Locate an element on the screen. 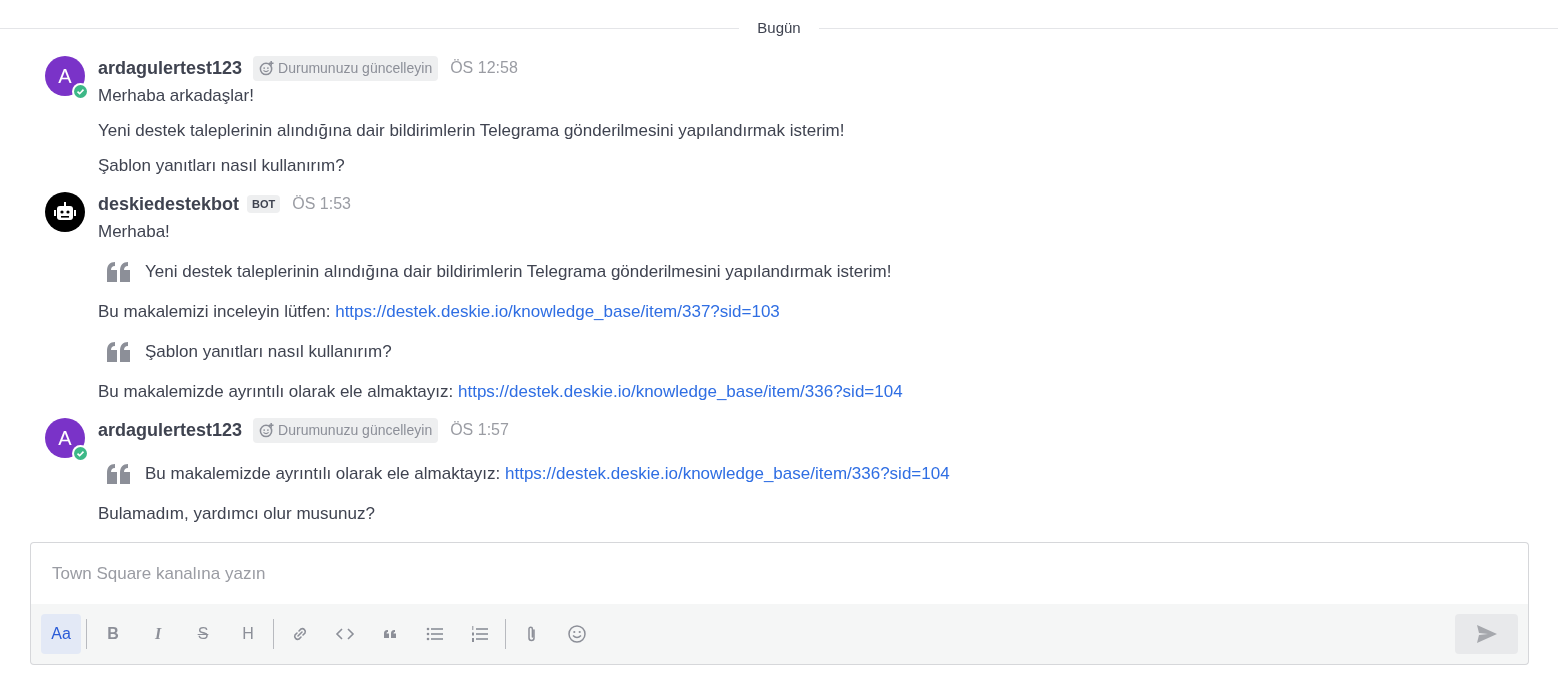 Image resolution: width=1558 pixels, height=689 pixels. date-divider: Bugün is located at coordinates (779, 28).